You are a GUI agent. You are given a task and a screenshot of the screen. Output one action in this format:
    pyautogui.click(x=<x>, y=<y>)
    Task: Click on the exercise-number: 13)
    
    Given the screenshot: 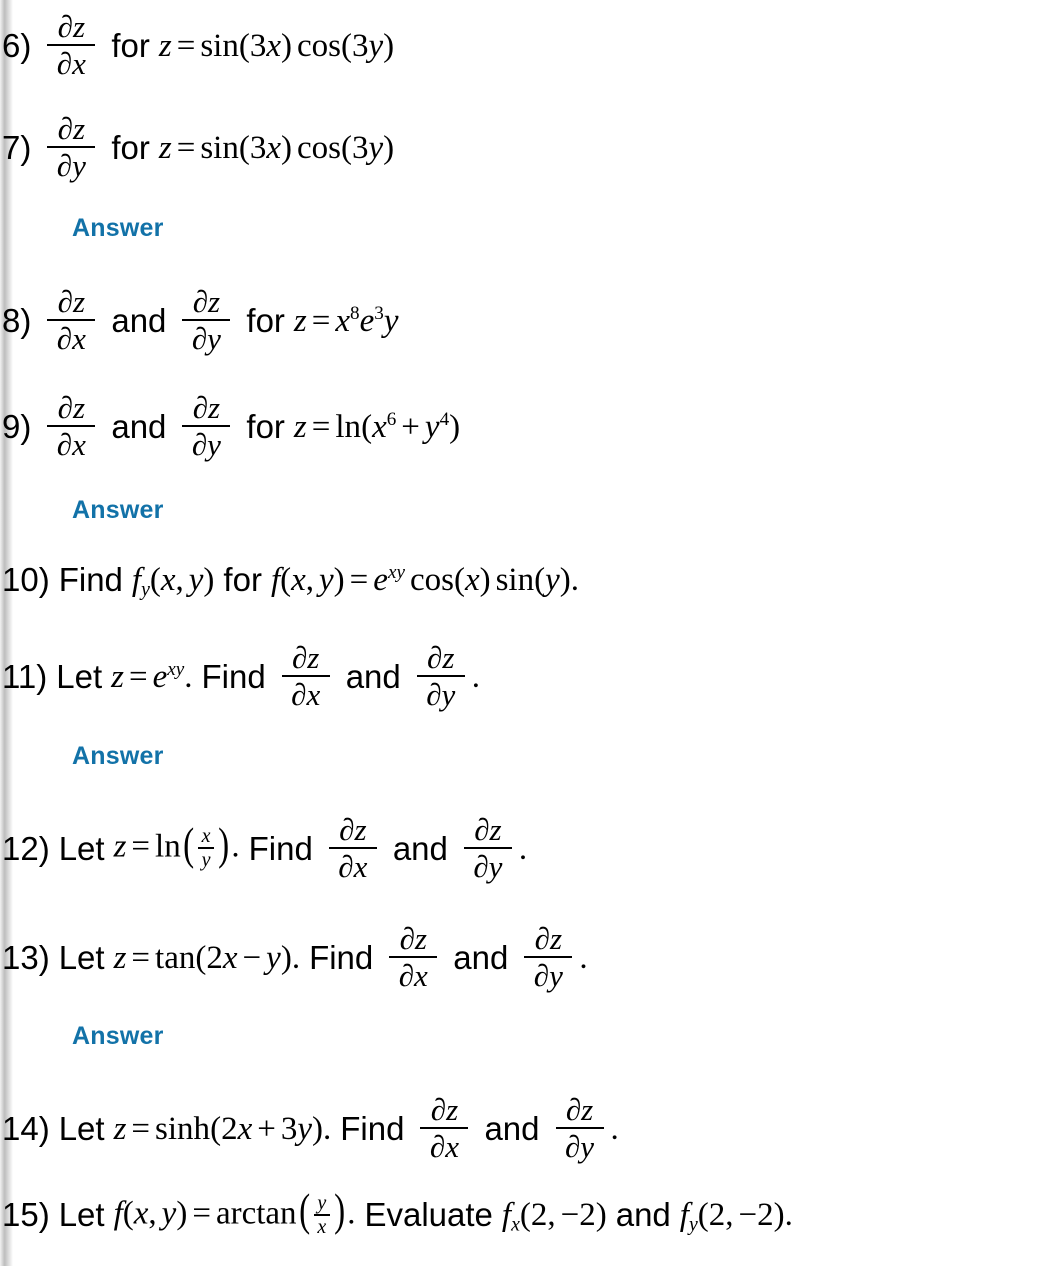 What is the action you would take?
    pyautogui.click(x=26, y=957)
    